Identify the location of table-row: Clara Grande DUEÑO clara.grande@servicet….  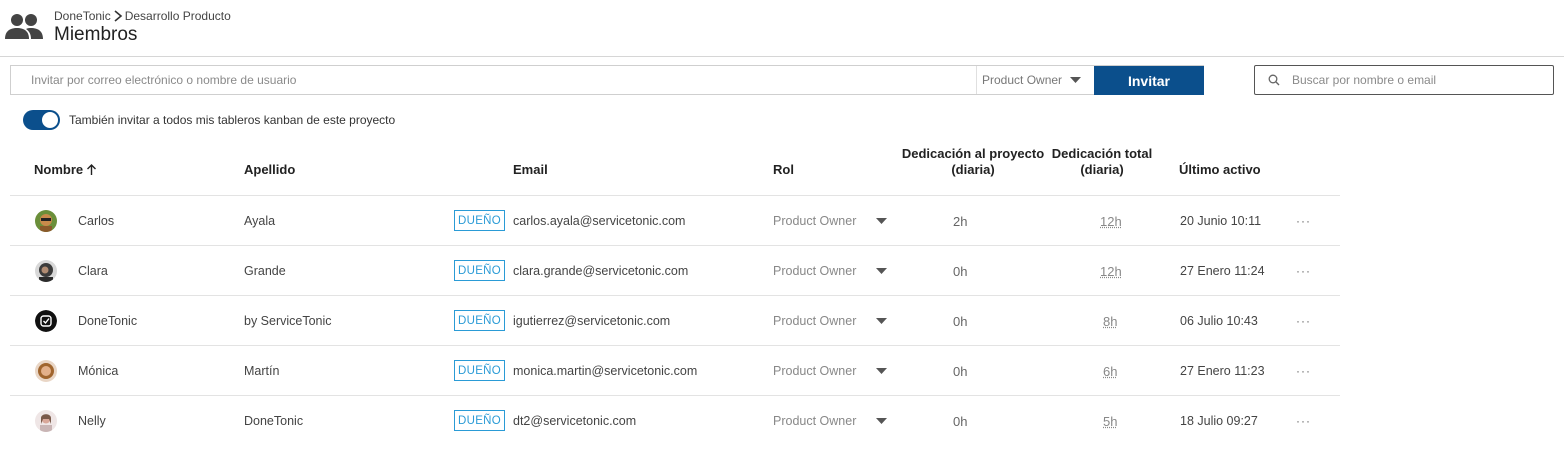
(675, 271).